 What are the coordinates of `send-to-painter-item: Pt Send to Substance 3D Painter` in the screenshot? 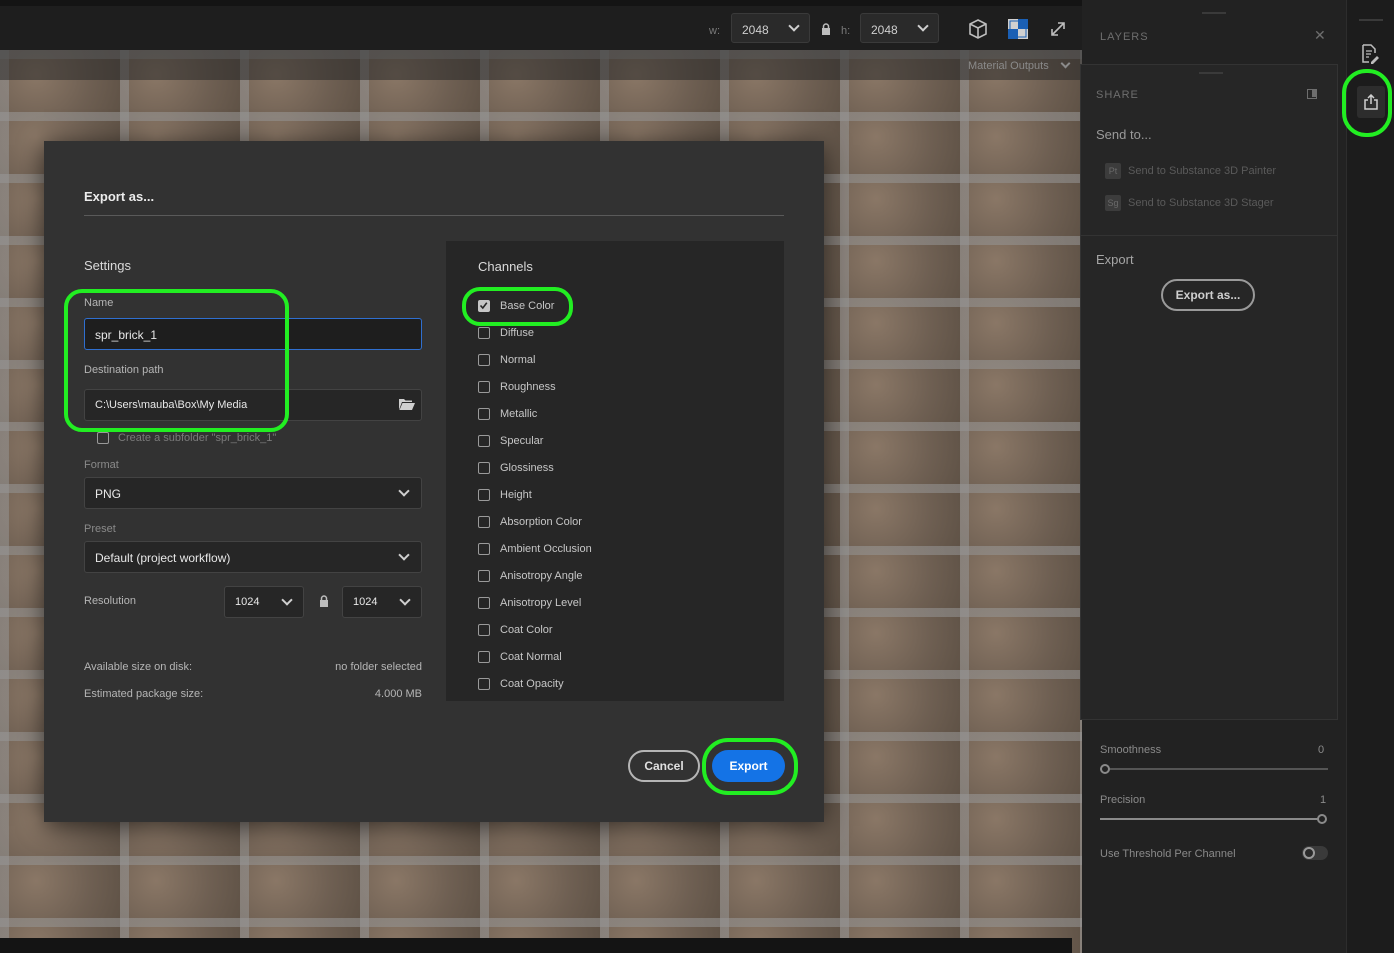 It's located at (1215, 171).